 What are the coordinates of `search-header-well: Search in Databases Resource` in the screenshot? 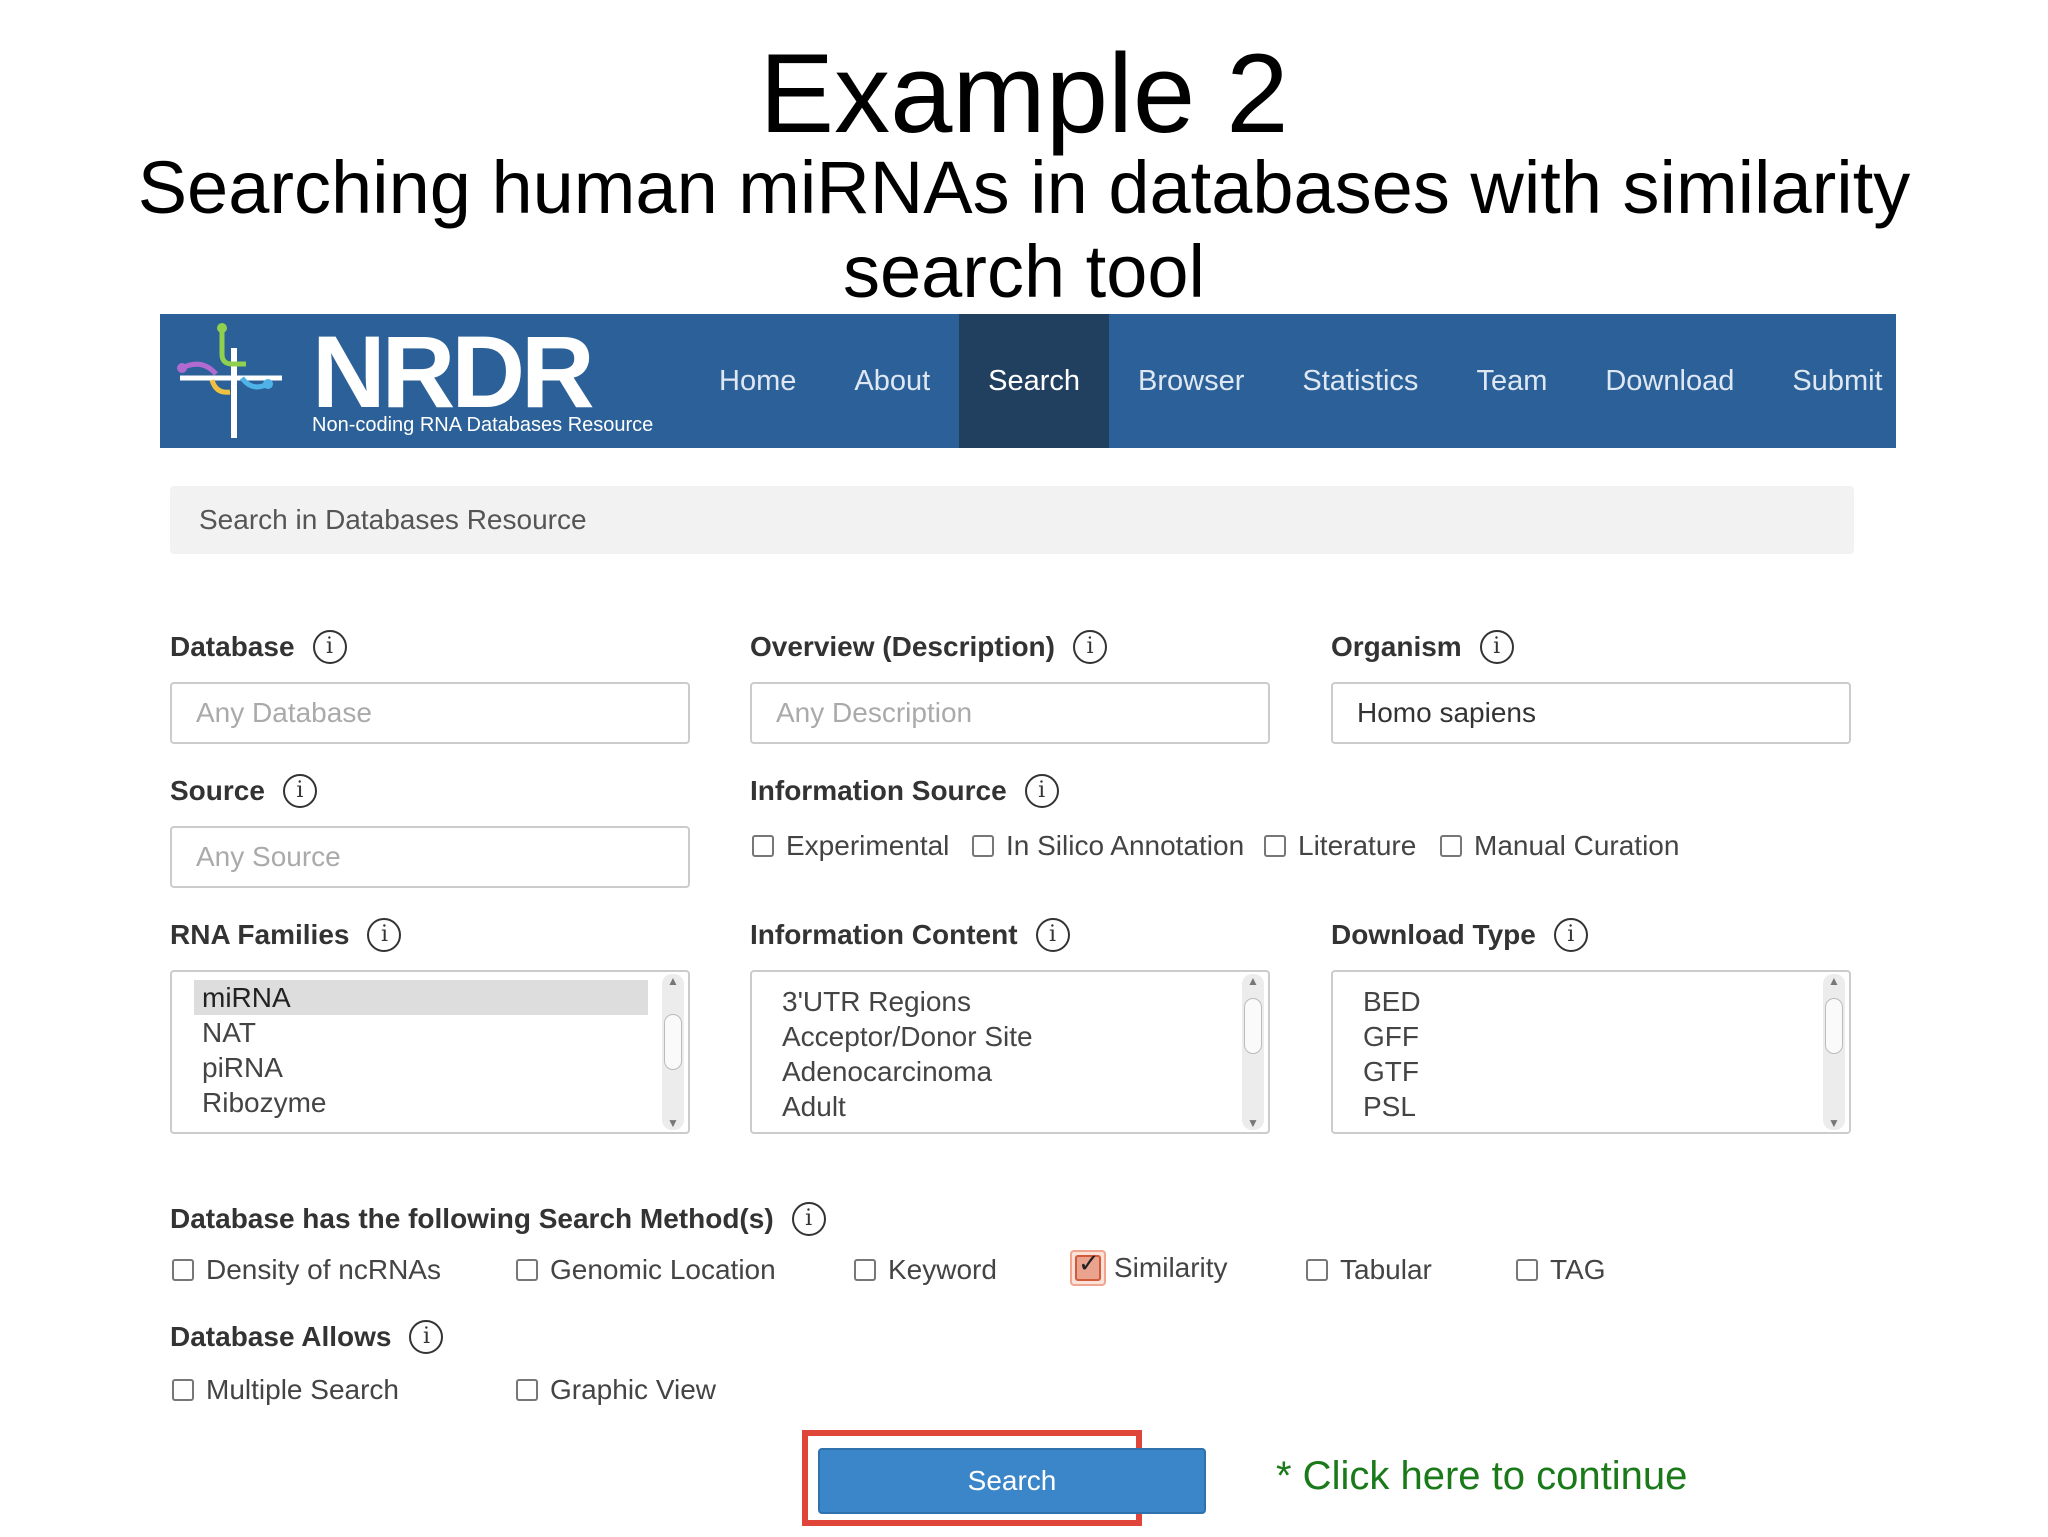 It's located at (1012, 520).